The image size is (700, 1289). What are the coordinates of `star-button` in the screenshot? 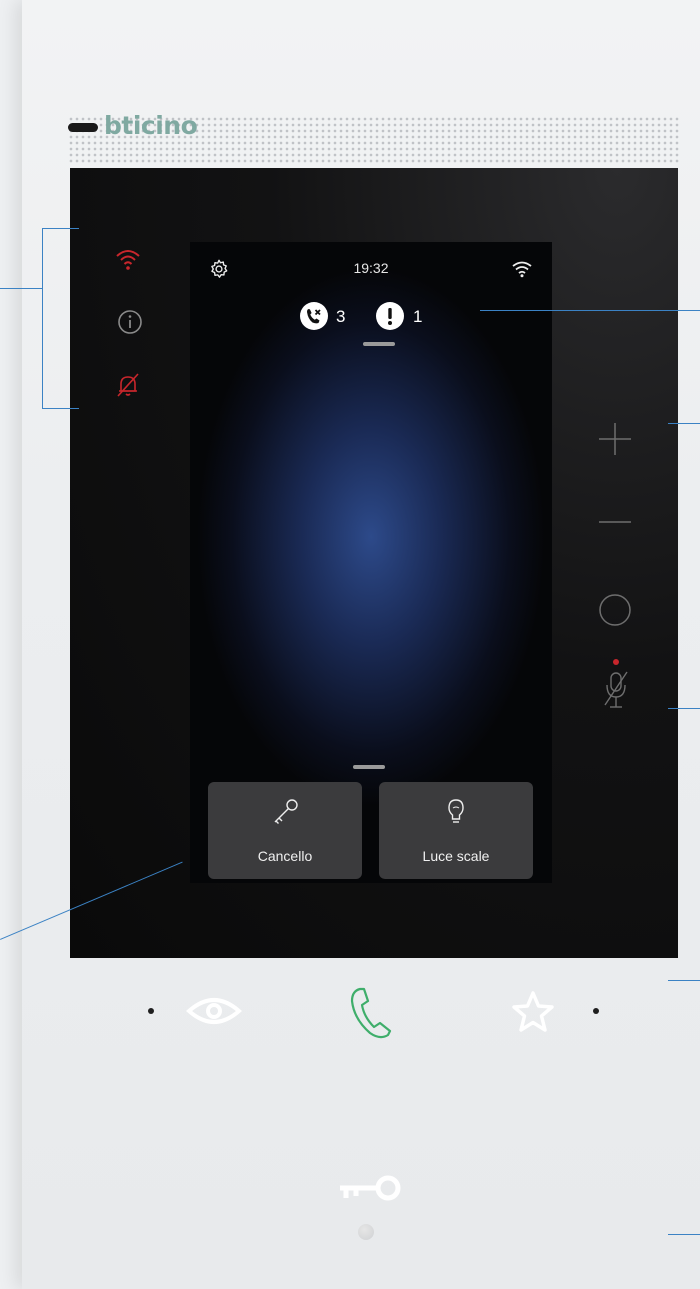 It's located at (533, 1012).